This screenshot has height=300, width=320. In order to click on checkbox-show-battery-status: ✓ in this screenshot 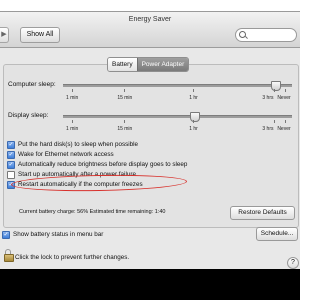, I will do `click(6, 234)`.